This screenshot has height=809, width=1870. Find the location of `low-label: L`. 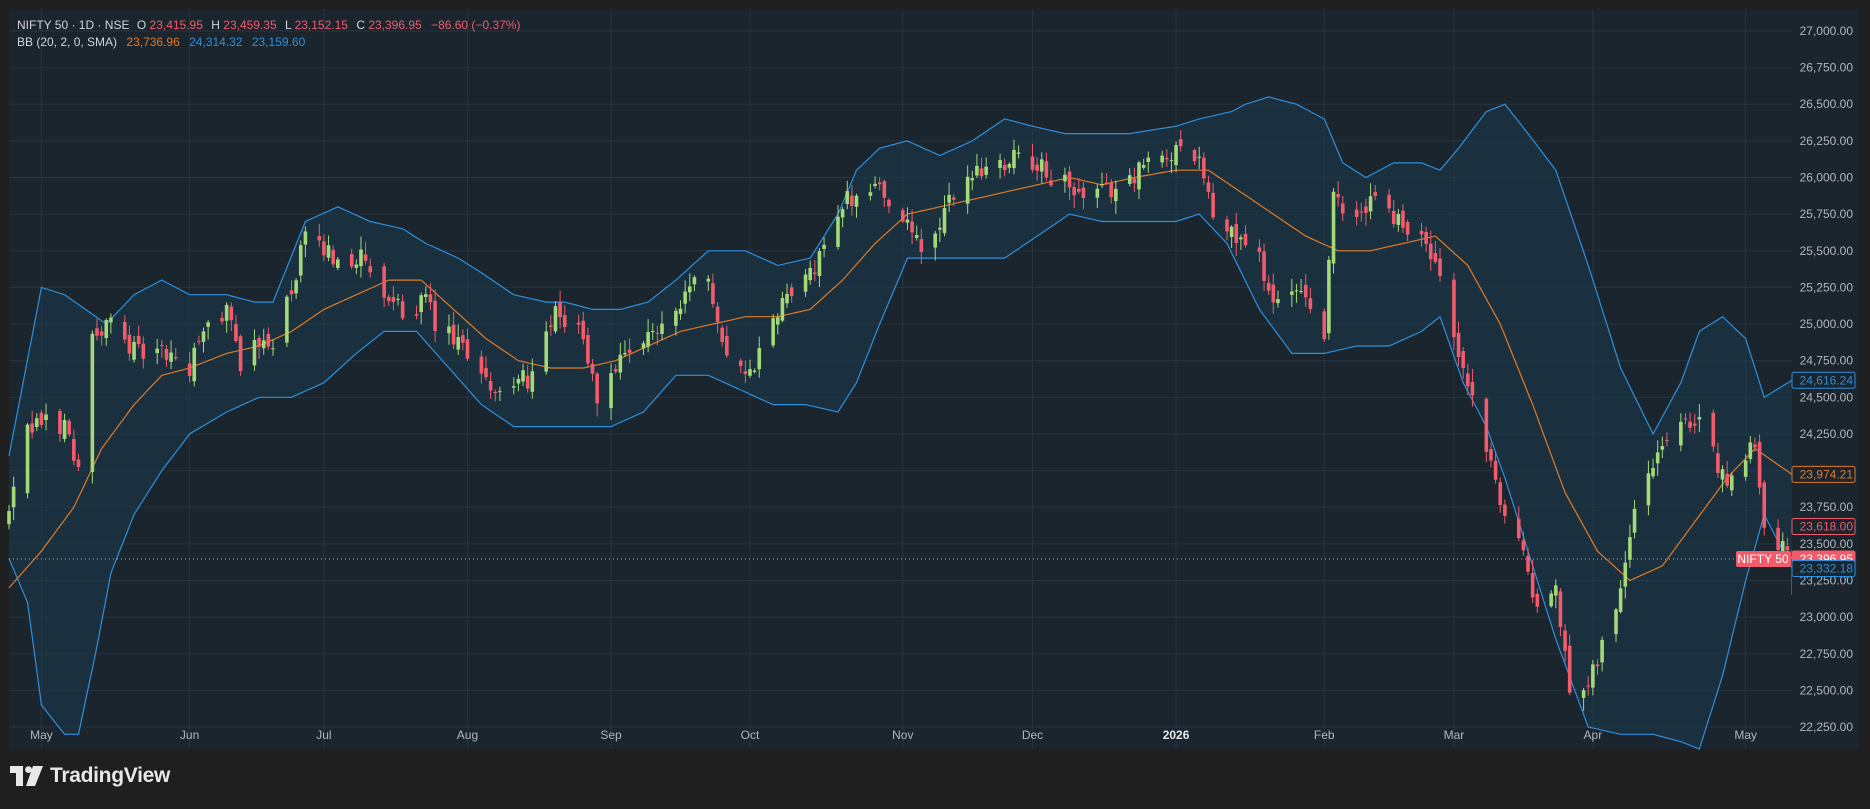

low-label: L is located at coordinates (288, 25).